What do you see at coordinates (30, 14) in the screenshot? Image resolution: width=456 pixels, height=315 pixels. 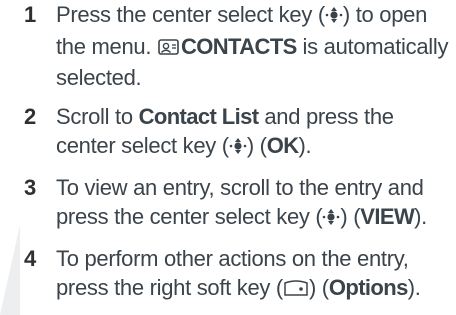 I see `step-number: 1` at bounding box center [30, 14].